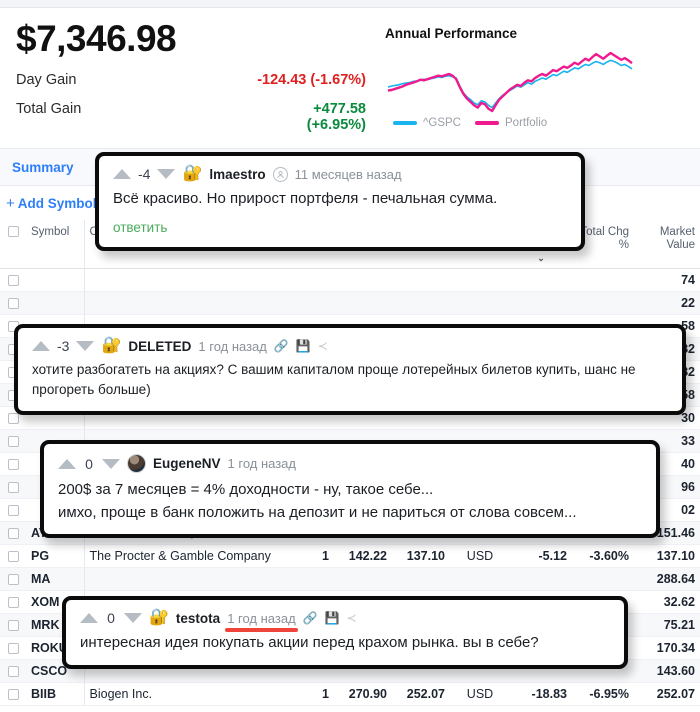 The height and width of the screenshot is (712, 700). Describe the element at coordinates (57, 203) in the screenshot. I see `add-symbol-label: Add Symbol` at that location.